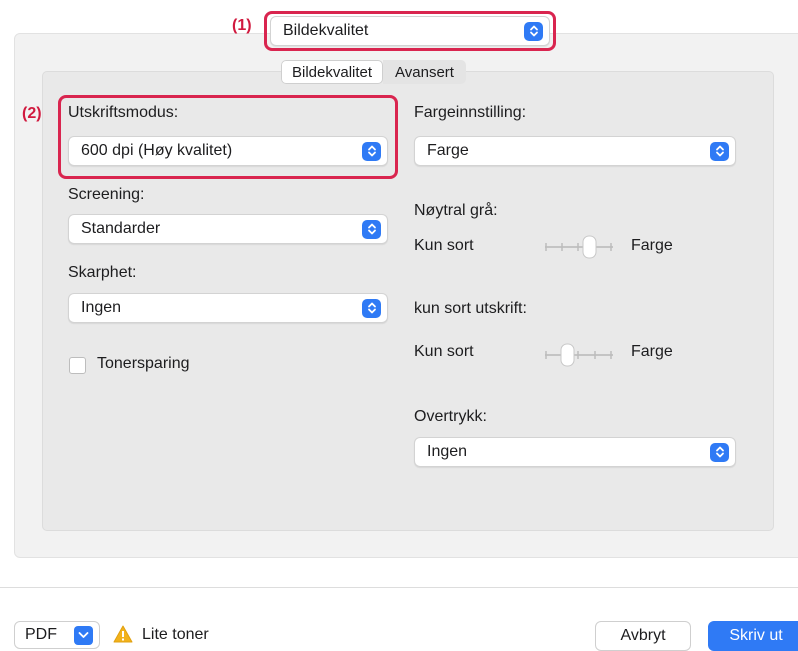  I want to click on annotation-2: (2), so click(32, 113).